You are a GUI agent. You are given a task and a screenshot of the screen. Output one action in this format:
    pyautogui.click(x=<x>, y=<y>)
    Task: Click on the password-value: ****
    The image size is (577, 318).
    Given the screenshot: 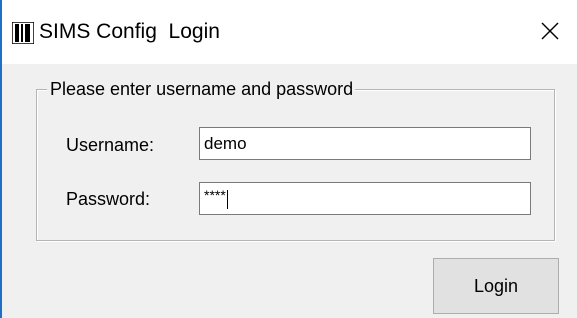 What is the action you would take?
    pyautogui.click(x=215, y=195)
    